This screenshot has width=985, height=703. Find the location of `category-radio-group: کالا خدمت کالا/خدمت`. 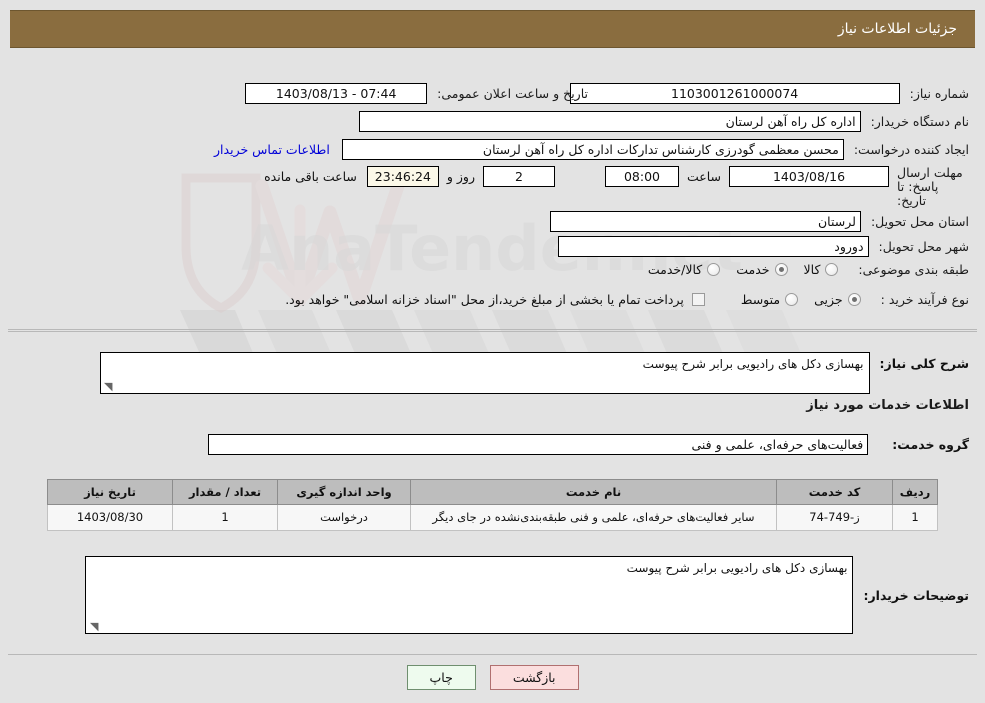

category-radio-group: کالا خدمت کالا/خدمت is located at coordinates (735, 269).